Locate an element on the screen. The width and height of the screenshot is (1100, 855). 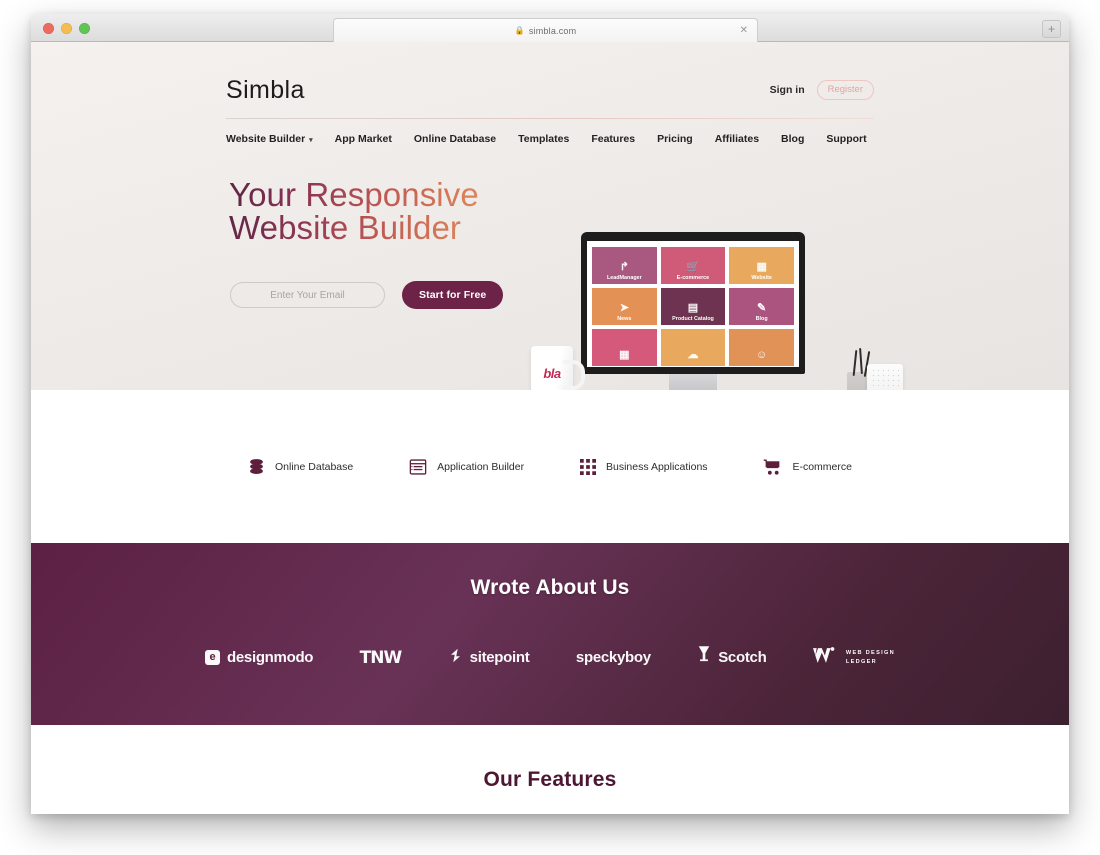
strip-item-application-builder: Application Builder is located at coordinates (467, 466).